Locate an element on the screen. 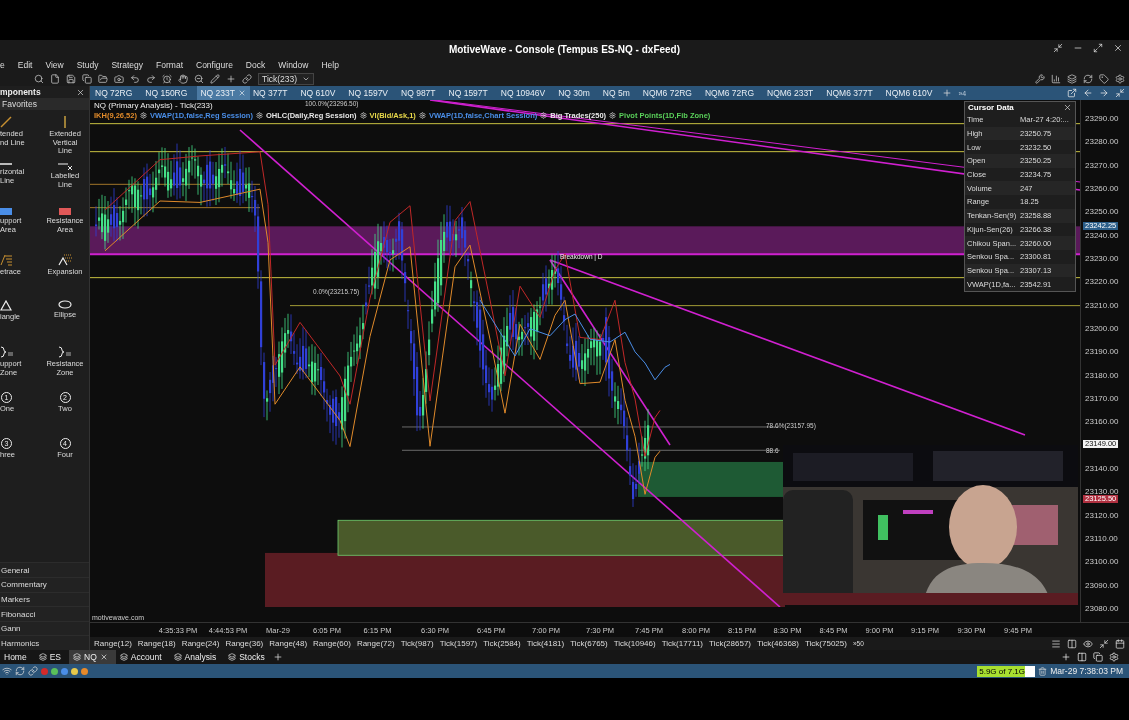 The image size is (1129, 720). layers-icon is located at coordinates (1072, 79).